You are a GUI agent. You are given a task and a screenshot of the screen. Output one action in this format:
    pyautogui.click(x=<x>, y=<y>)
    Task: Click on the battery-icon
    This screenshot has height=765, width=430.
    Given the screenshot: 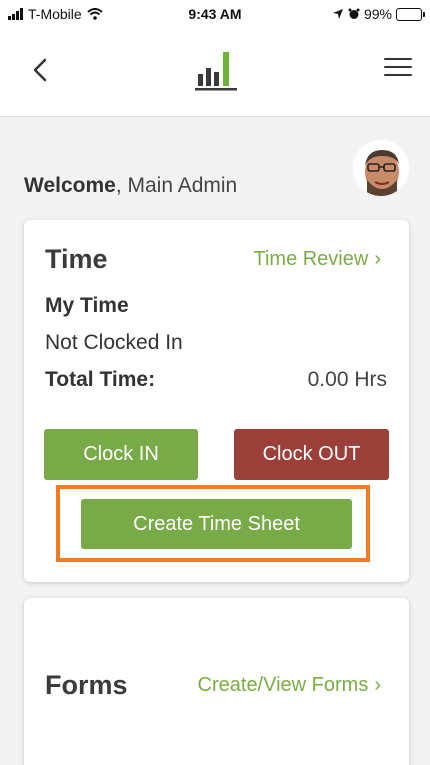 What is the action you would take?
    pyautogui.click(x=410, y=14)
    